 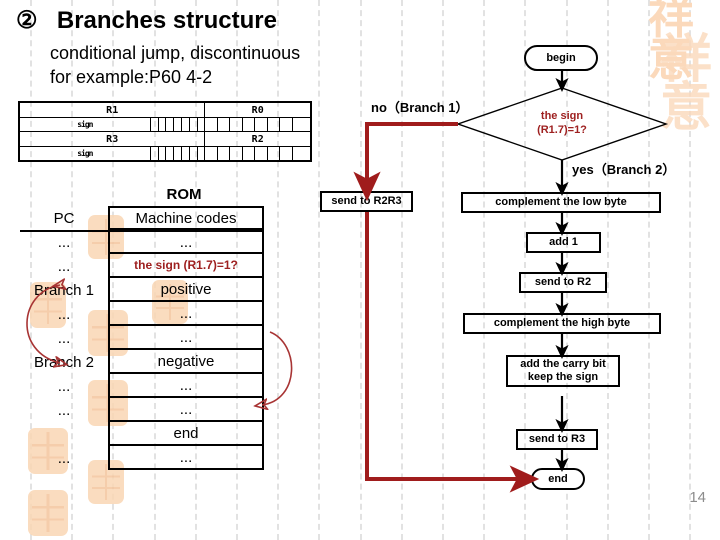 I want to click on flow-box-add-carry-keep-sign: add the carry bit keep the sign, so click(x=563, y=371).